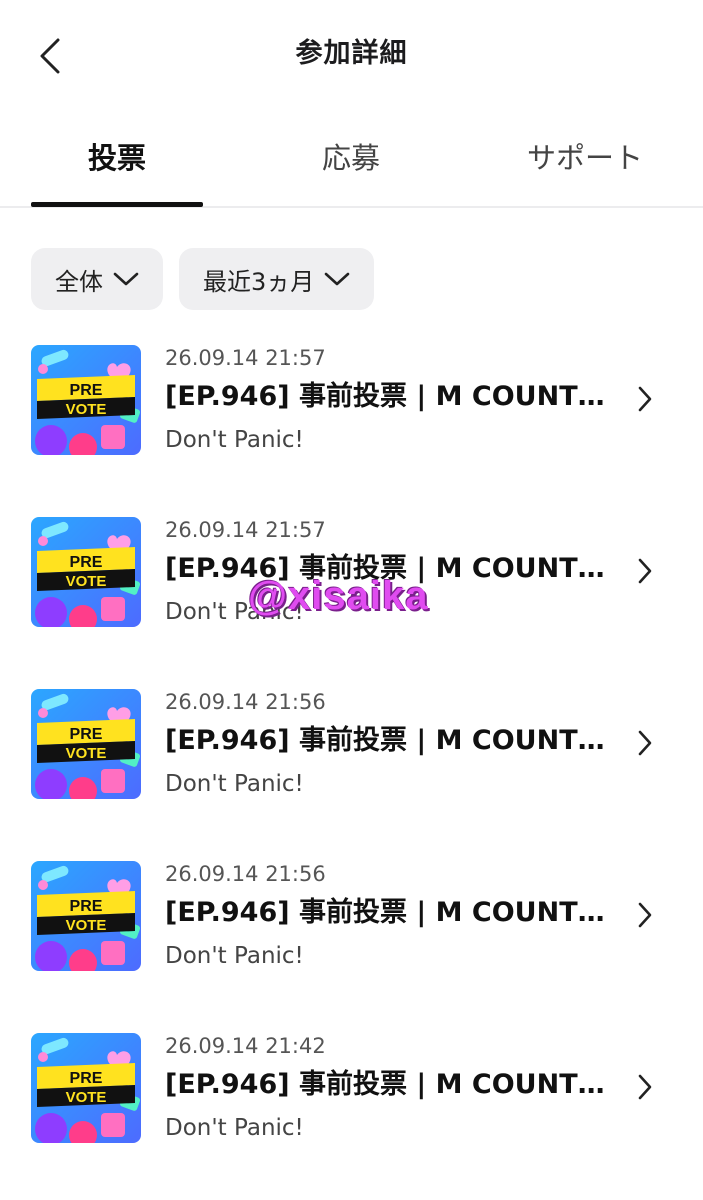 The height and width of the screenshot is (1200, 703). What do you see at coordinates (259, 281) in the screenshot?
I see `filter-period-label: 最近3ヵ月` at bounding box center [259, 281].